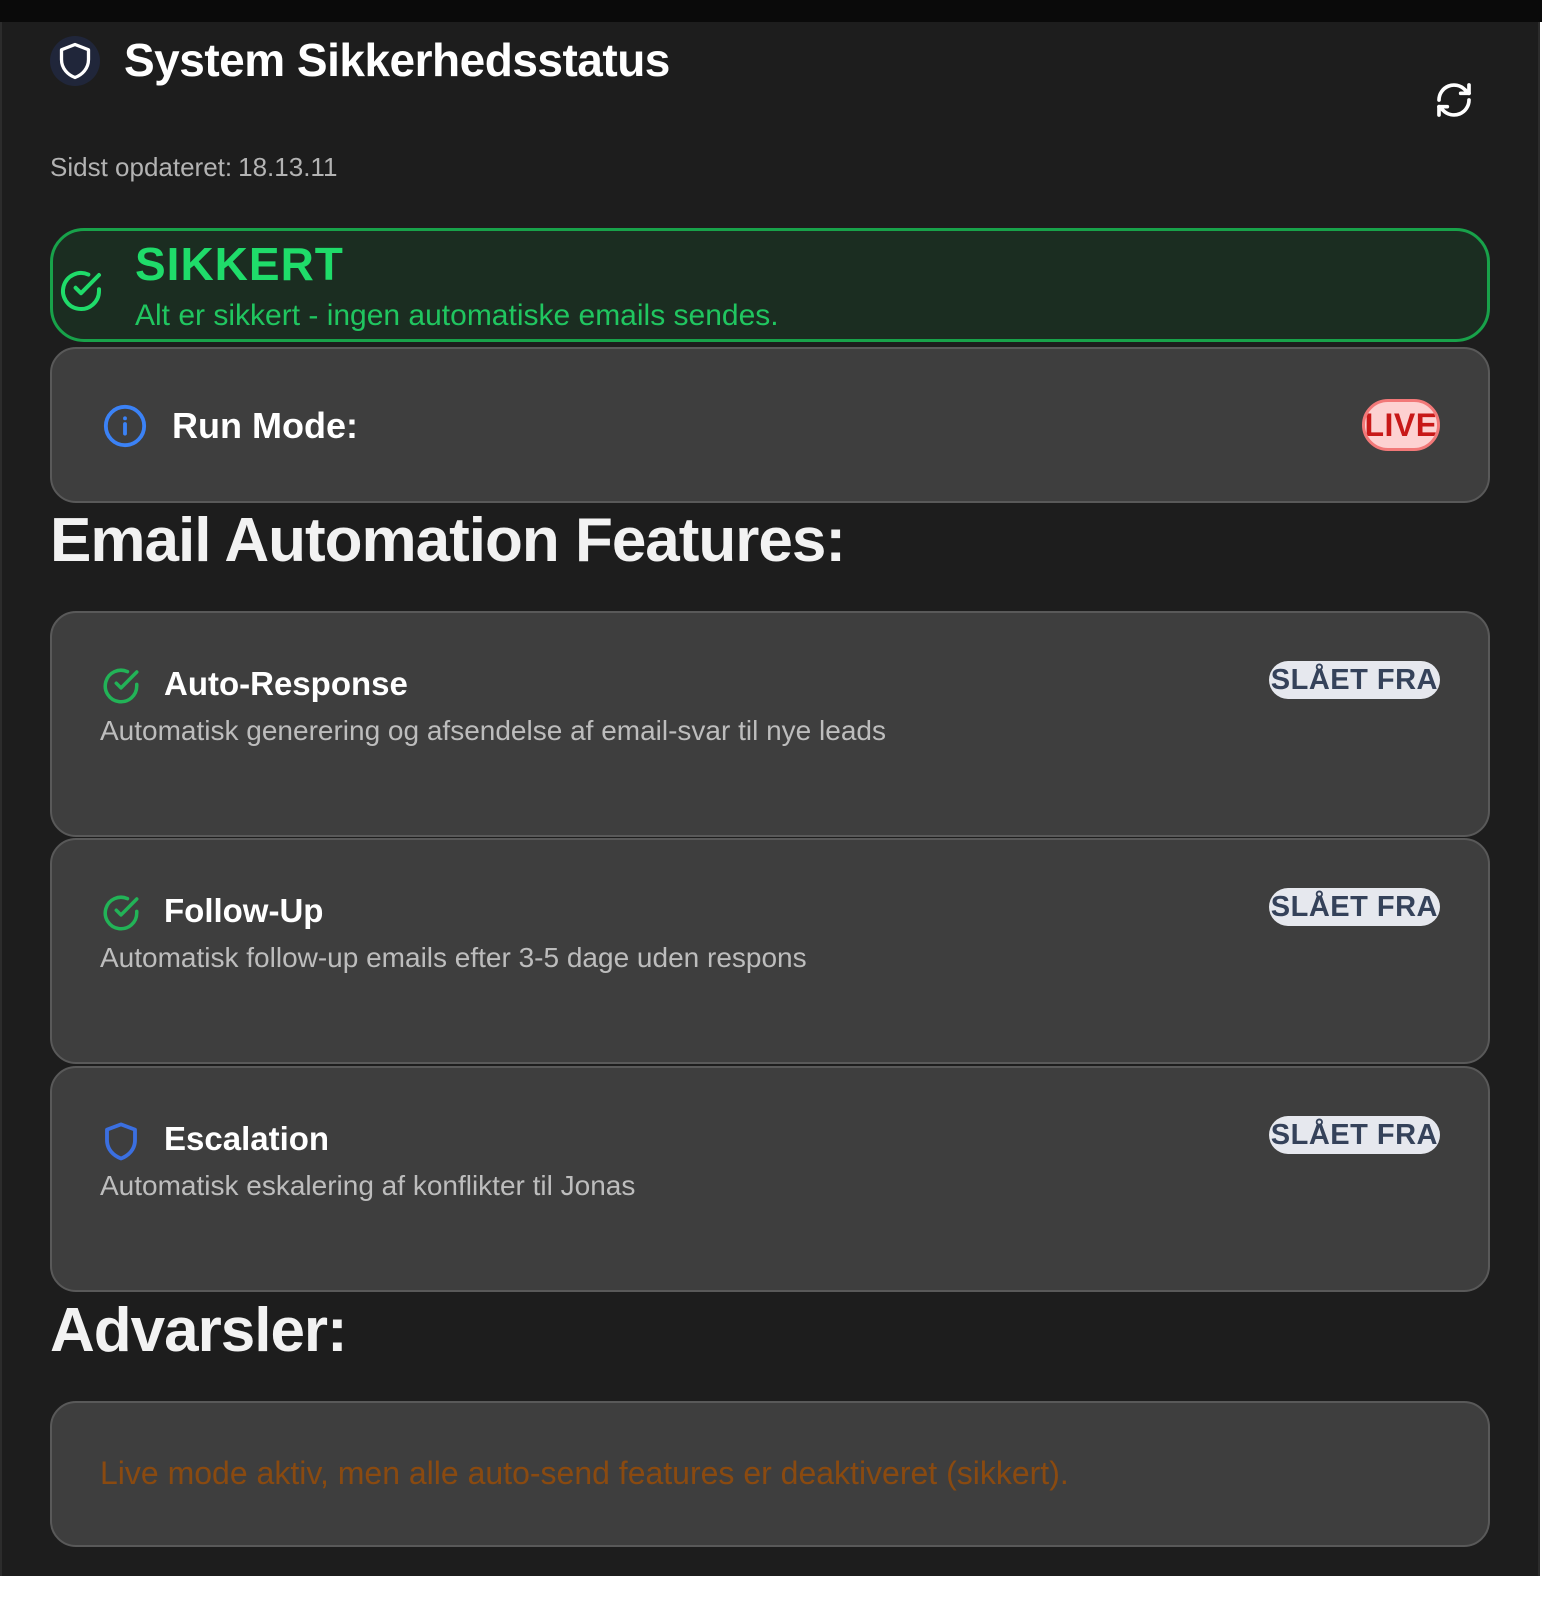 The height and width of the screenshot is (1598, 1542). Describe the element at coordinates (771, 1587) in the screenshot. I see `page-bottom-strip` at that location.